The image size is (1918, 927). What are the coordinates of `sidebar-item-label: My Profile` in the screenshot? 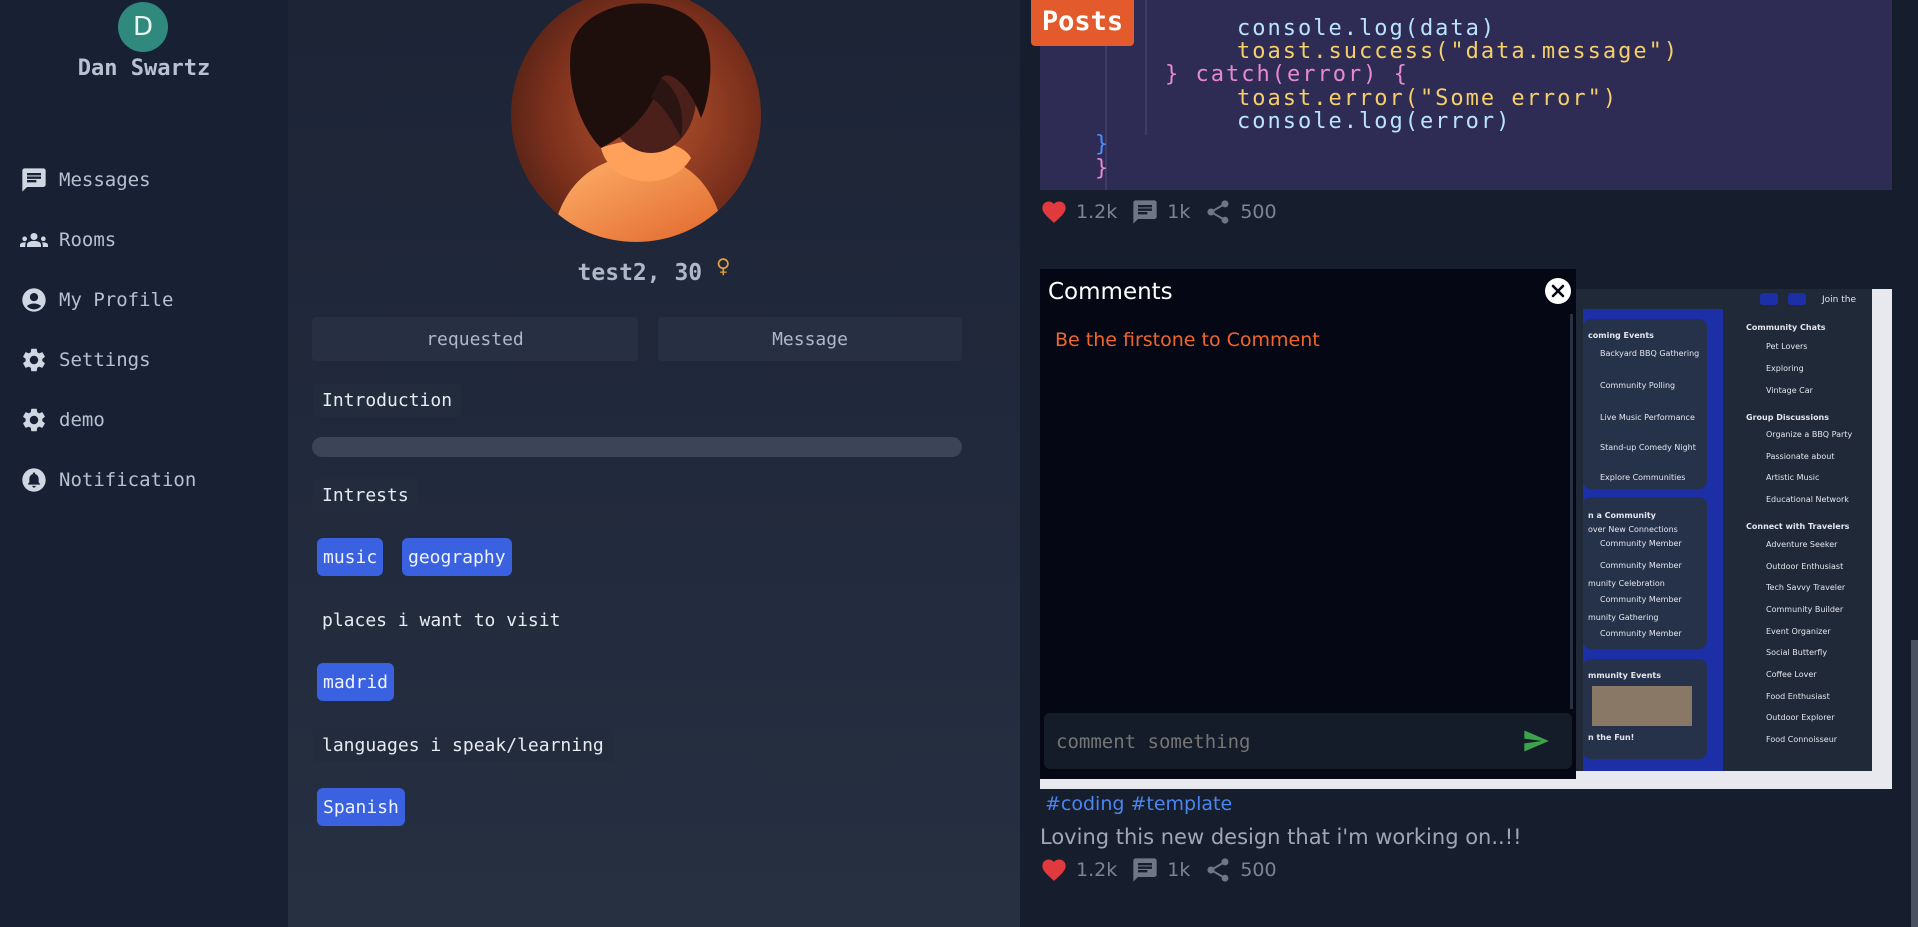 It's located at (116, 300).